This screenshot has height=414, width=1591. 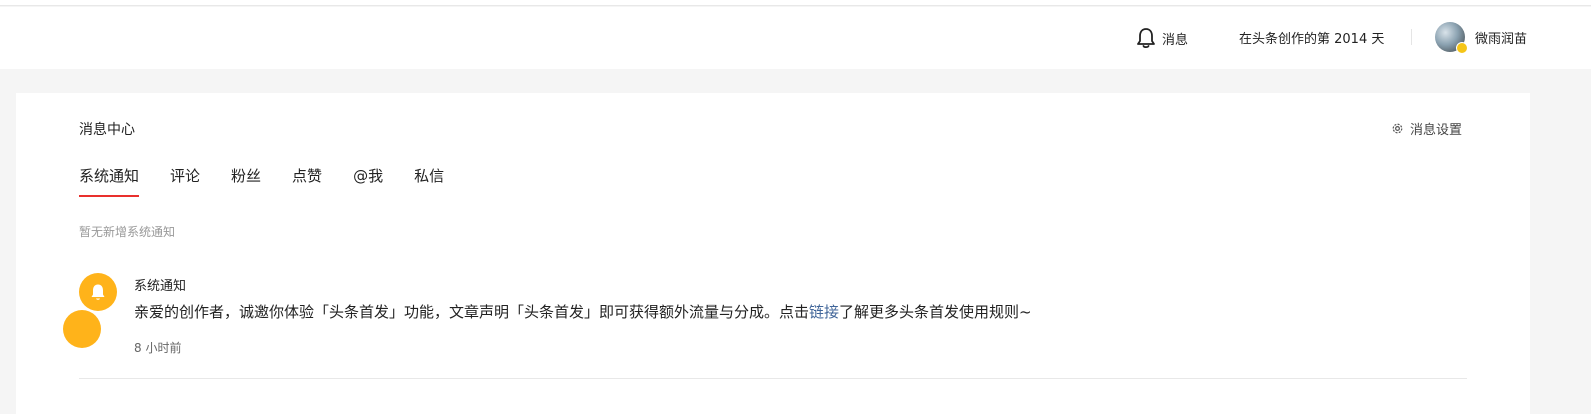 I want to click on username: 微雨润苗, so click(x=1501, y=37).